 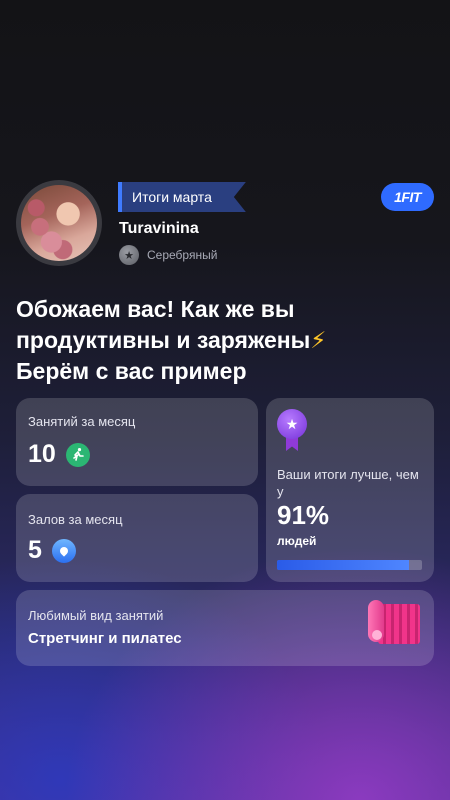 I want to click on yoga-mat-icon, so click(x=394, y=623).